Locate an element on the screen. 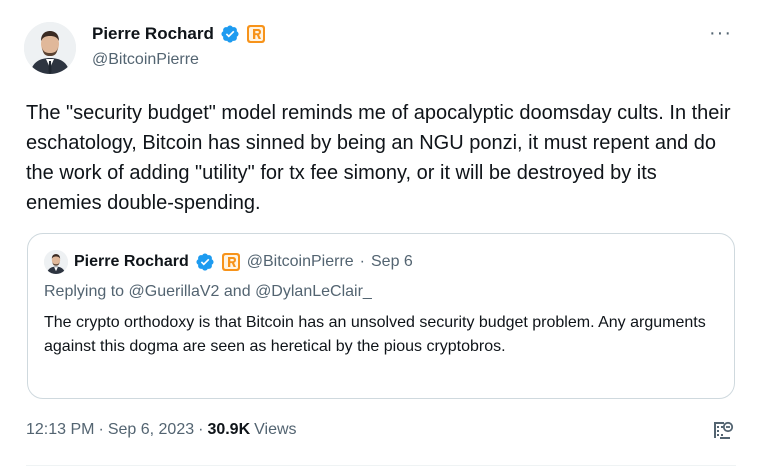 The height and width of the screenshot is (471, 762). affiliate-badge-icon is located at coordinates (256, 34).